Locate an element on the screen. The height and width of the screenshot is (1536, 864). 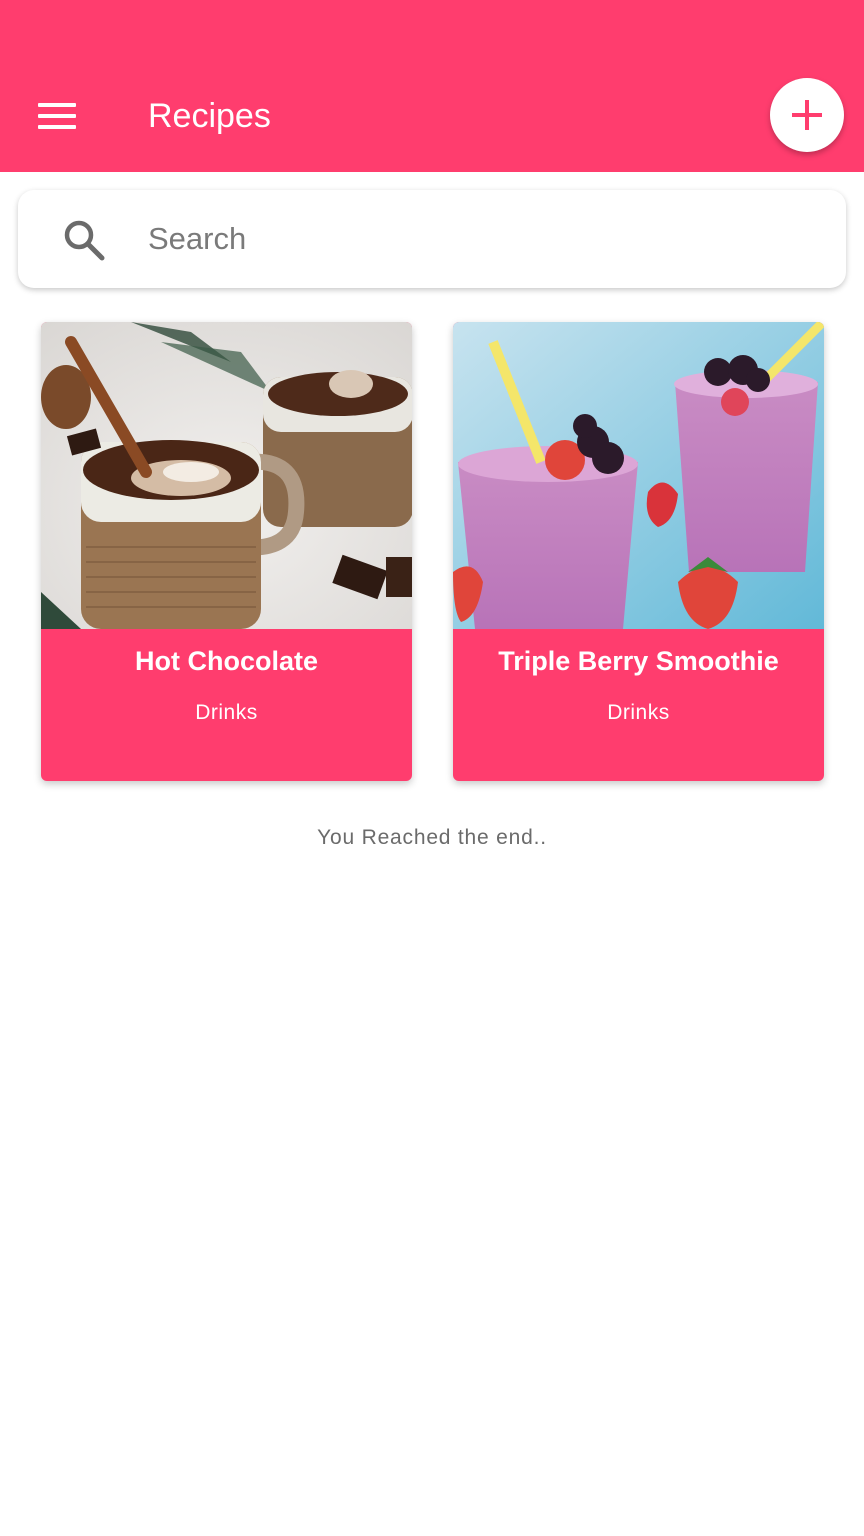
search-input is located at coordinates (478, 239).